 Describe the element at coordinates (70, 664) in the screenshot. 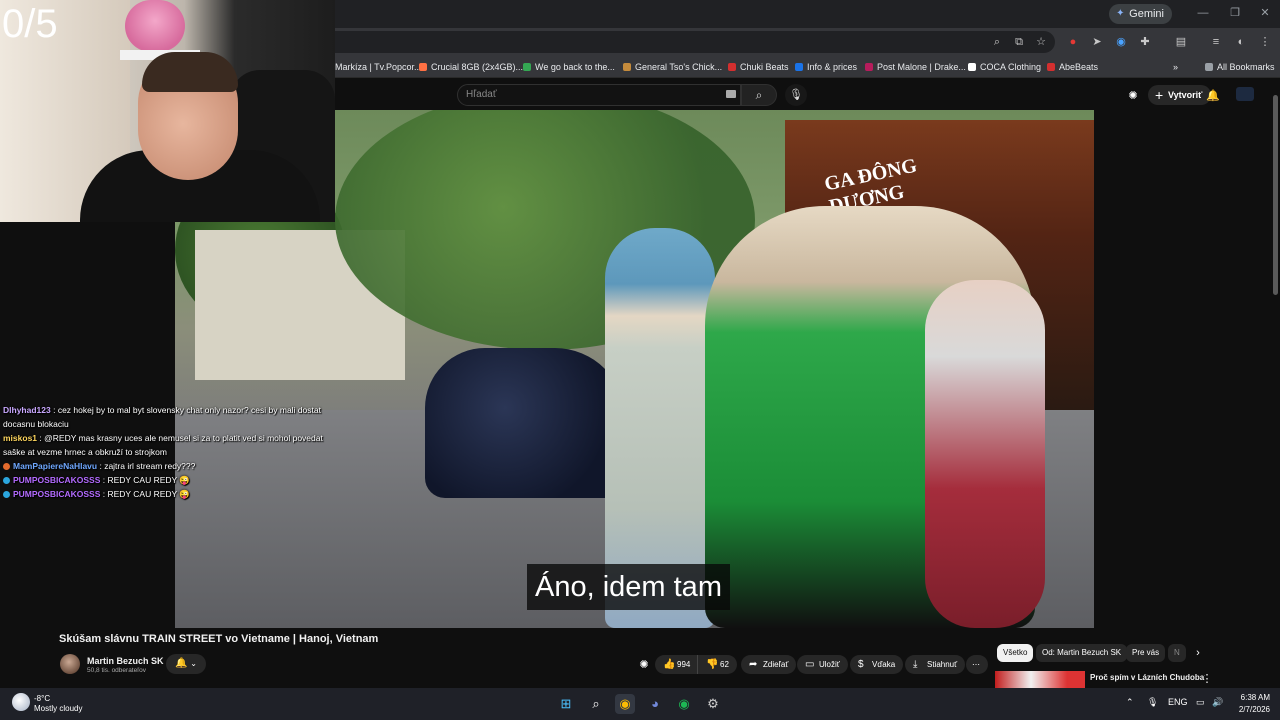

I see `channel-avatar` at that location.